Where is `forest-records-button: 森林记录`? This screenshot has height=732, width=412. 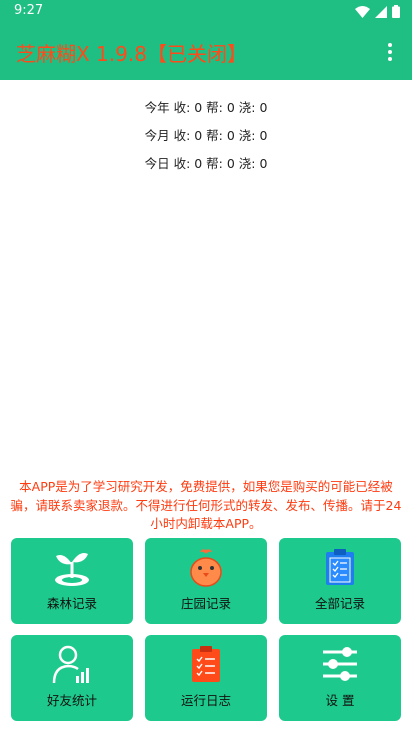 forest-records-button: 森林记录 is located at coordinates (72, 581).